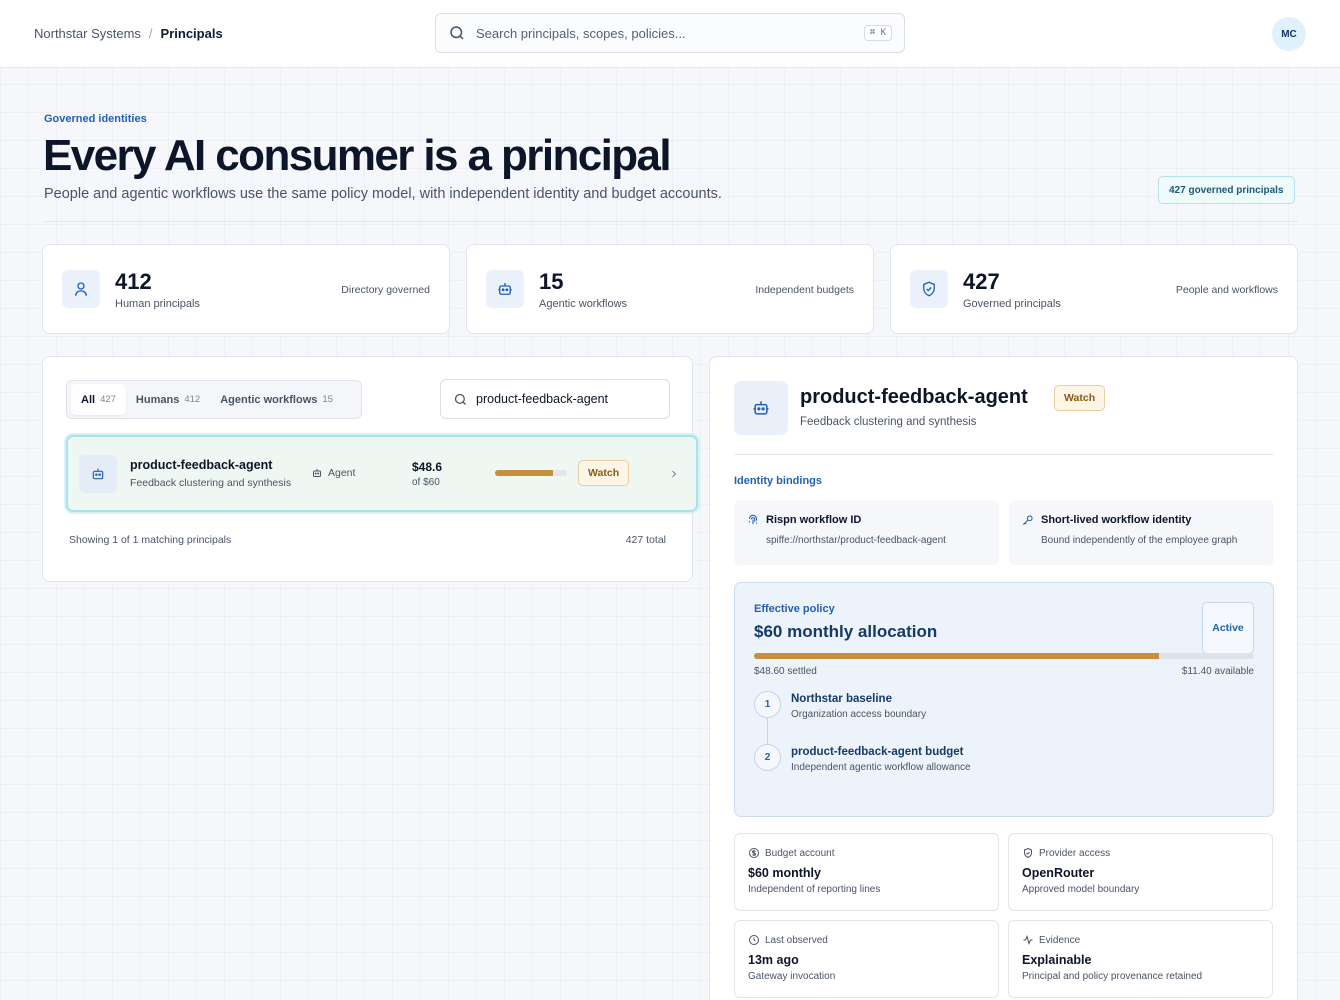 This screenshot has width=1340, height=1000. What do you see at coordinates (1028, 520) in the screenshot?
I see `key-icon` at bounding box center [1028, 520].